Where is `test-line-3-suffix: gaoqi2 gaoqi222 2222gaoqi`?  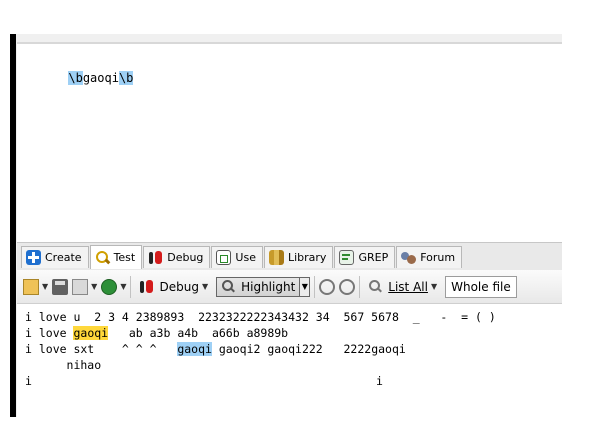
test-line-3-suffix: gaoqi2 gaoqi222 2222gaoqi is located at coordinates (308, 349).